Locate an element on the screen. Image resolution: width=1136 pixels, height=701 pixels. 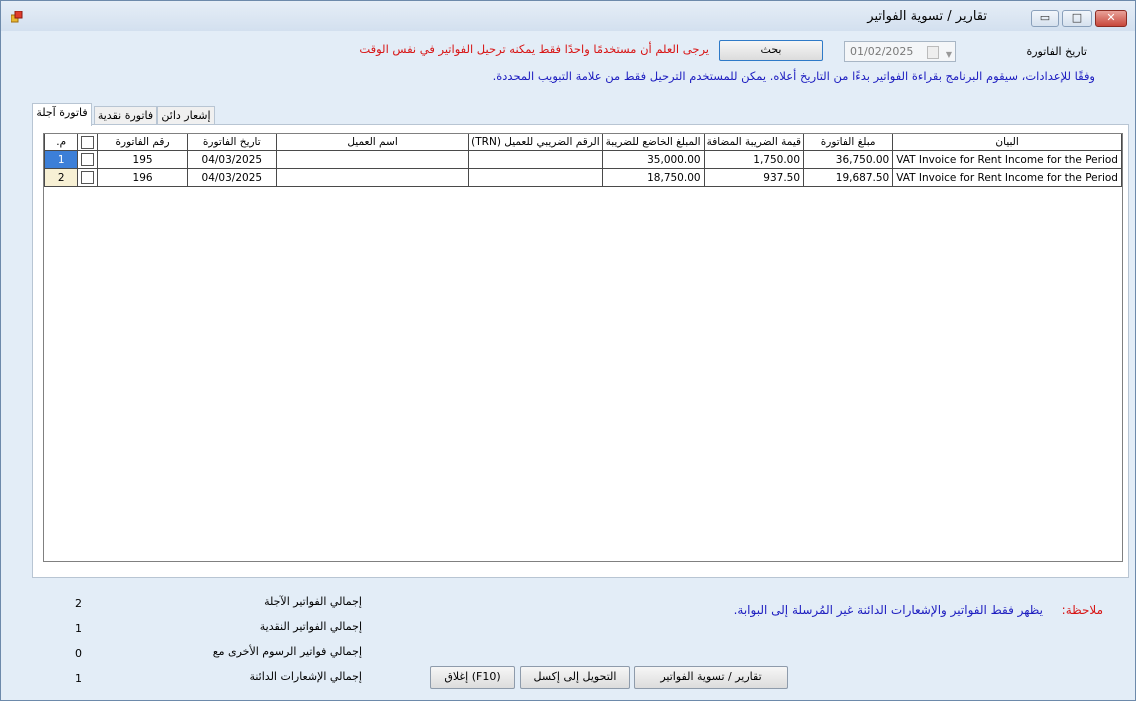
total-cash-value: 1 is located at coordinates (78, 628).